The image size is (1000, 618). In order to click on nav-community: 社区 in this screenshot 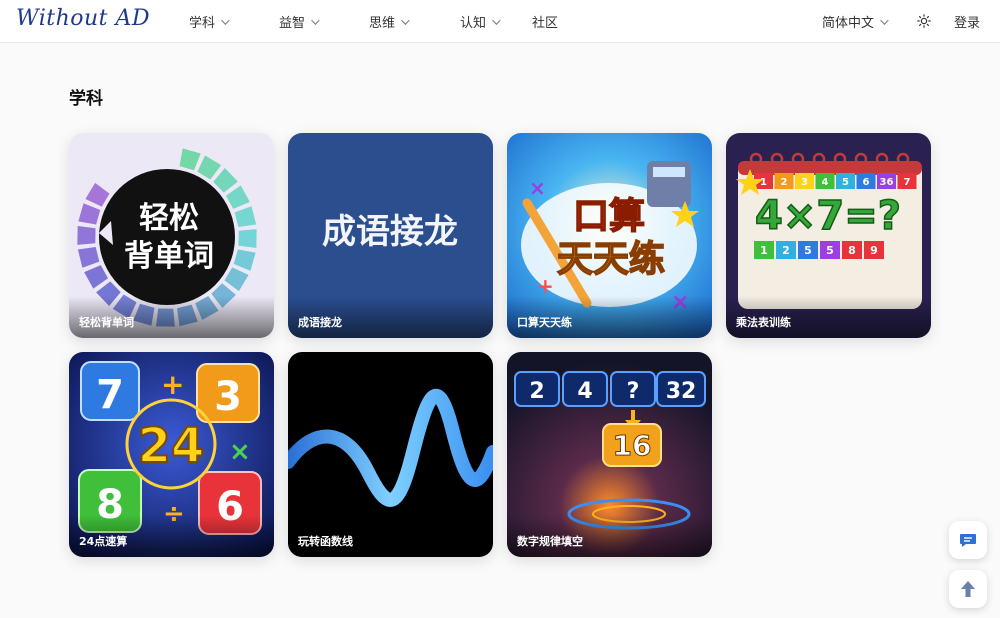, I will do `click(545, 21)`.